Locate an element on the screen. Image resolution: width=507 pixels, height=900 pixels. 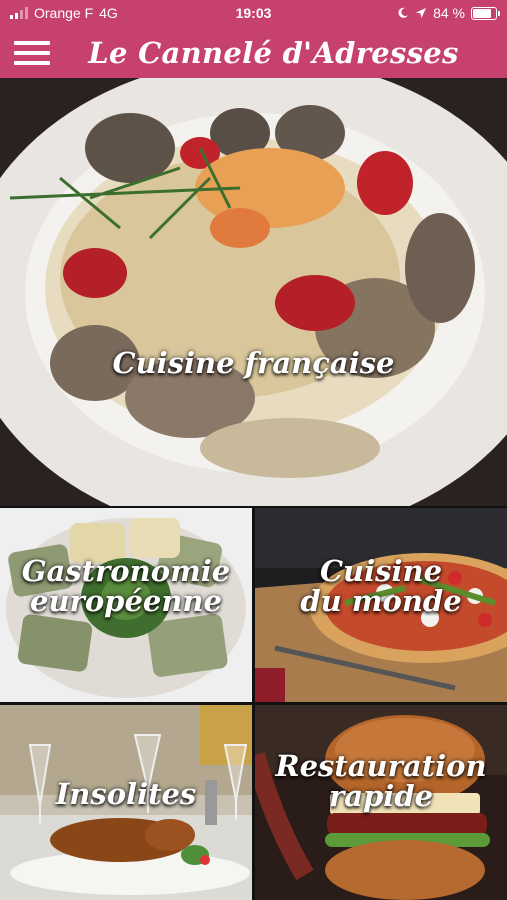
category-label-line2: européenne is located at coordinates (126, 601).